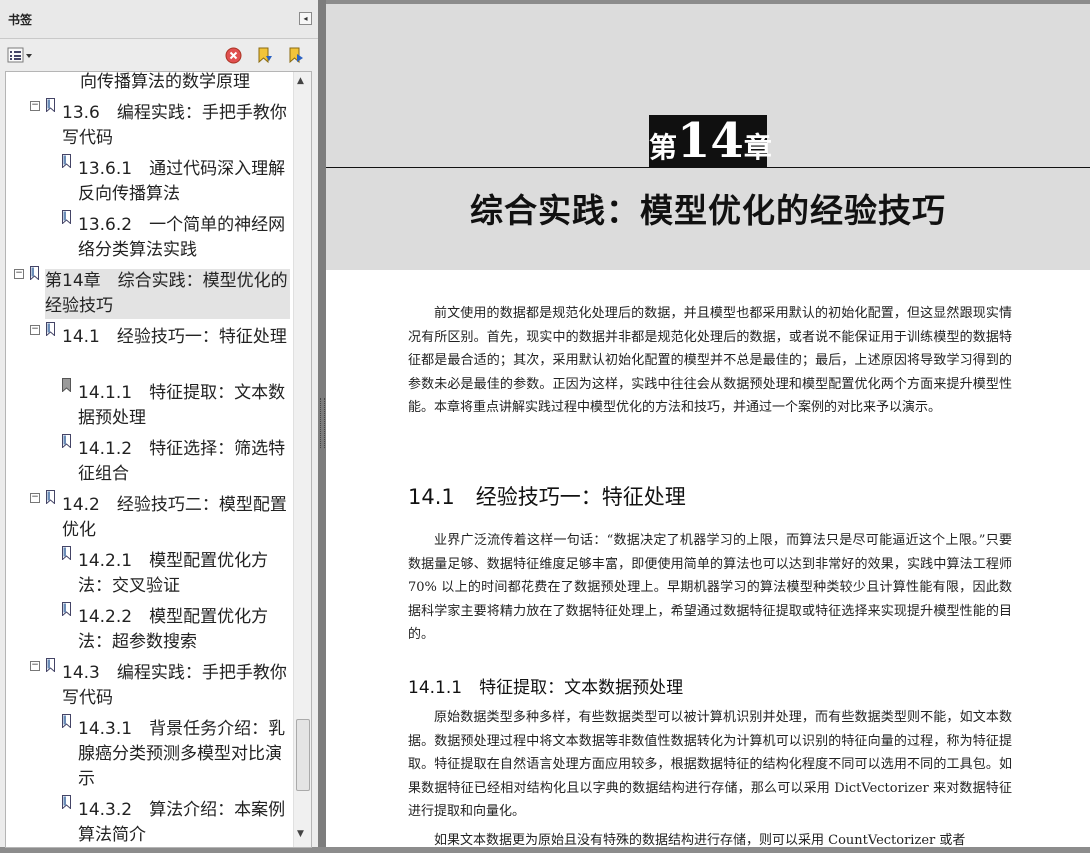 This screenshot has width=1090, height=853. I want to click on chapter-suffix: 章, so click(757, 147).